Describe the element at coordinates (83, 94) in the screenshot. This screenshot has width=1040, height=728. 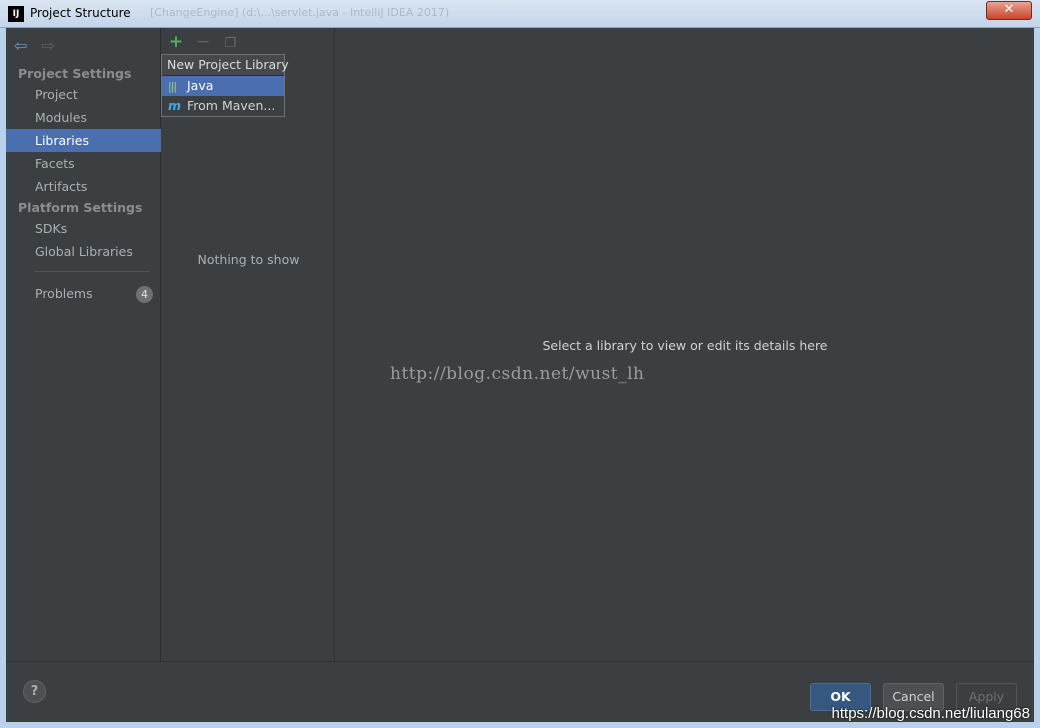
I see `sidebar-item-project: Project` at that location.